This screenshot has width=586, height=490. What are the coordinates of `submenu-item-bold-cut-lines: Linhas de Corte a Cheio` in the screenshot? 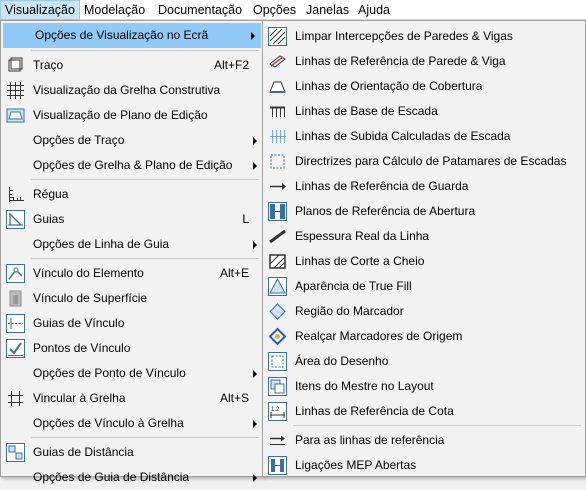 It's located at (424, 261).